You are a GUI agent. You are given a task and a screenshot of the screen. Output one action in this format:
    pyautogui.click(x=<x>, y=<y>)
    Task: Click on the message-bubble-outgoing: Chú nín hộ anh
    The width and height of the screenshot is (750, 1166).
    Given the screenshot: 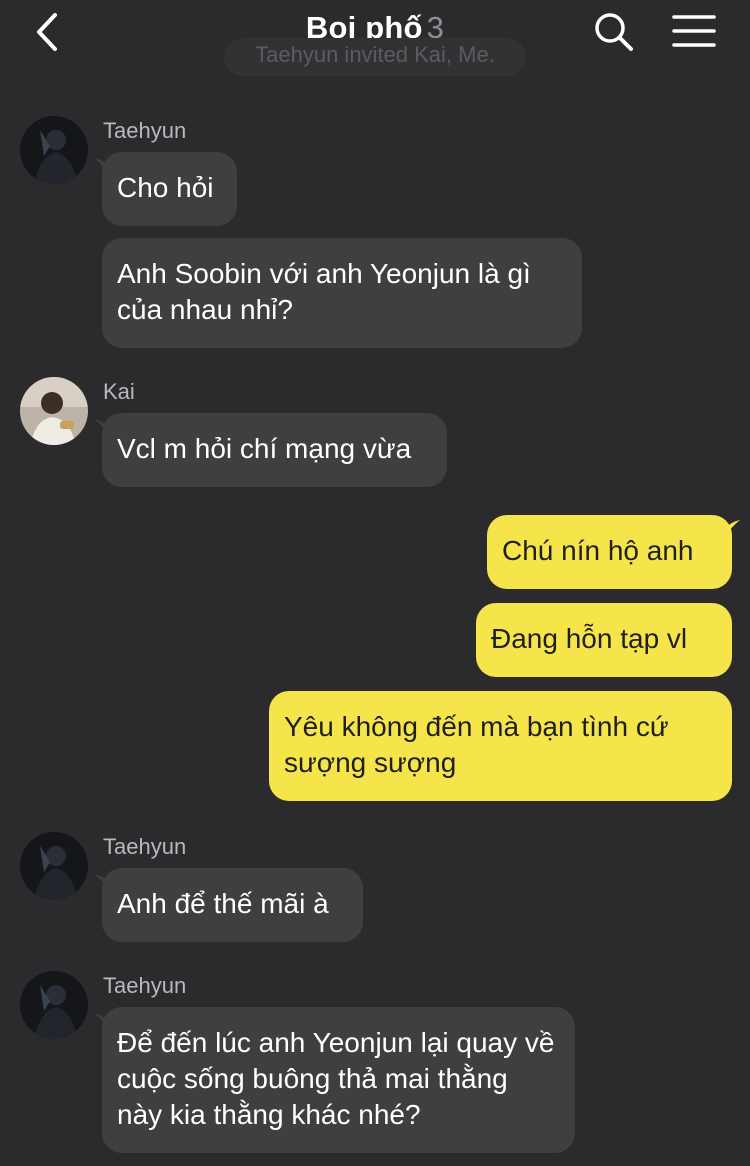 What is the action you would take?
    pyautogui.click(x=609, y=552)
    